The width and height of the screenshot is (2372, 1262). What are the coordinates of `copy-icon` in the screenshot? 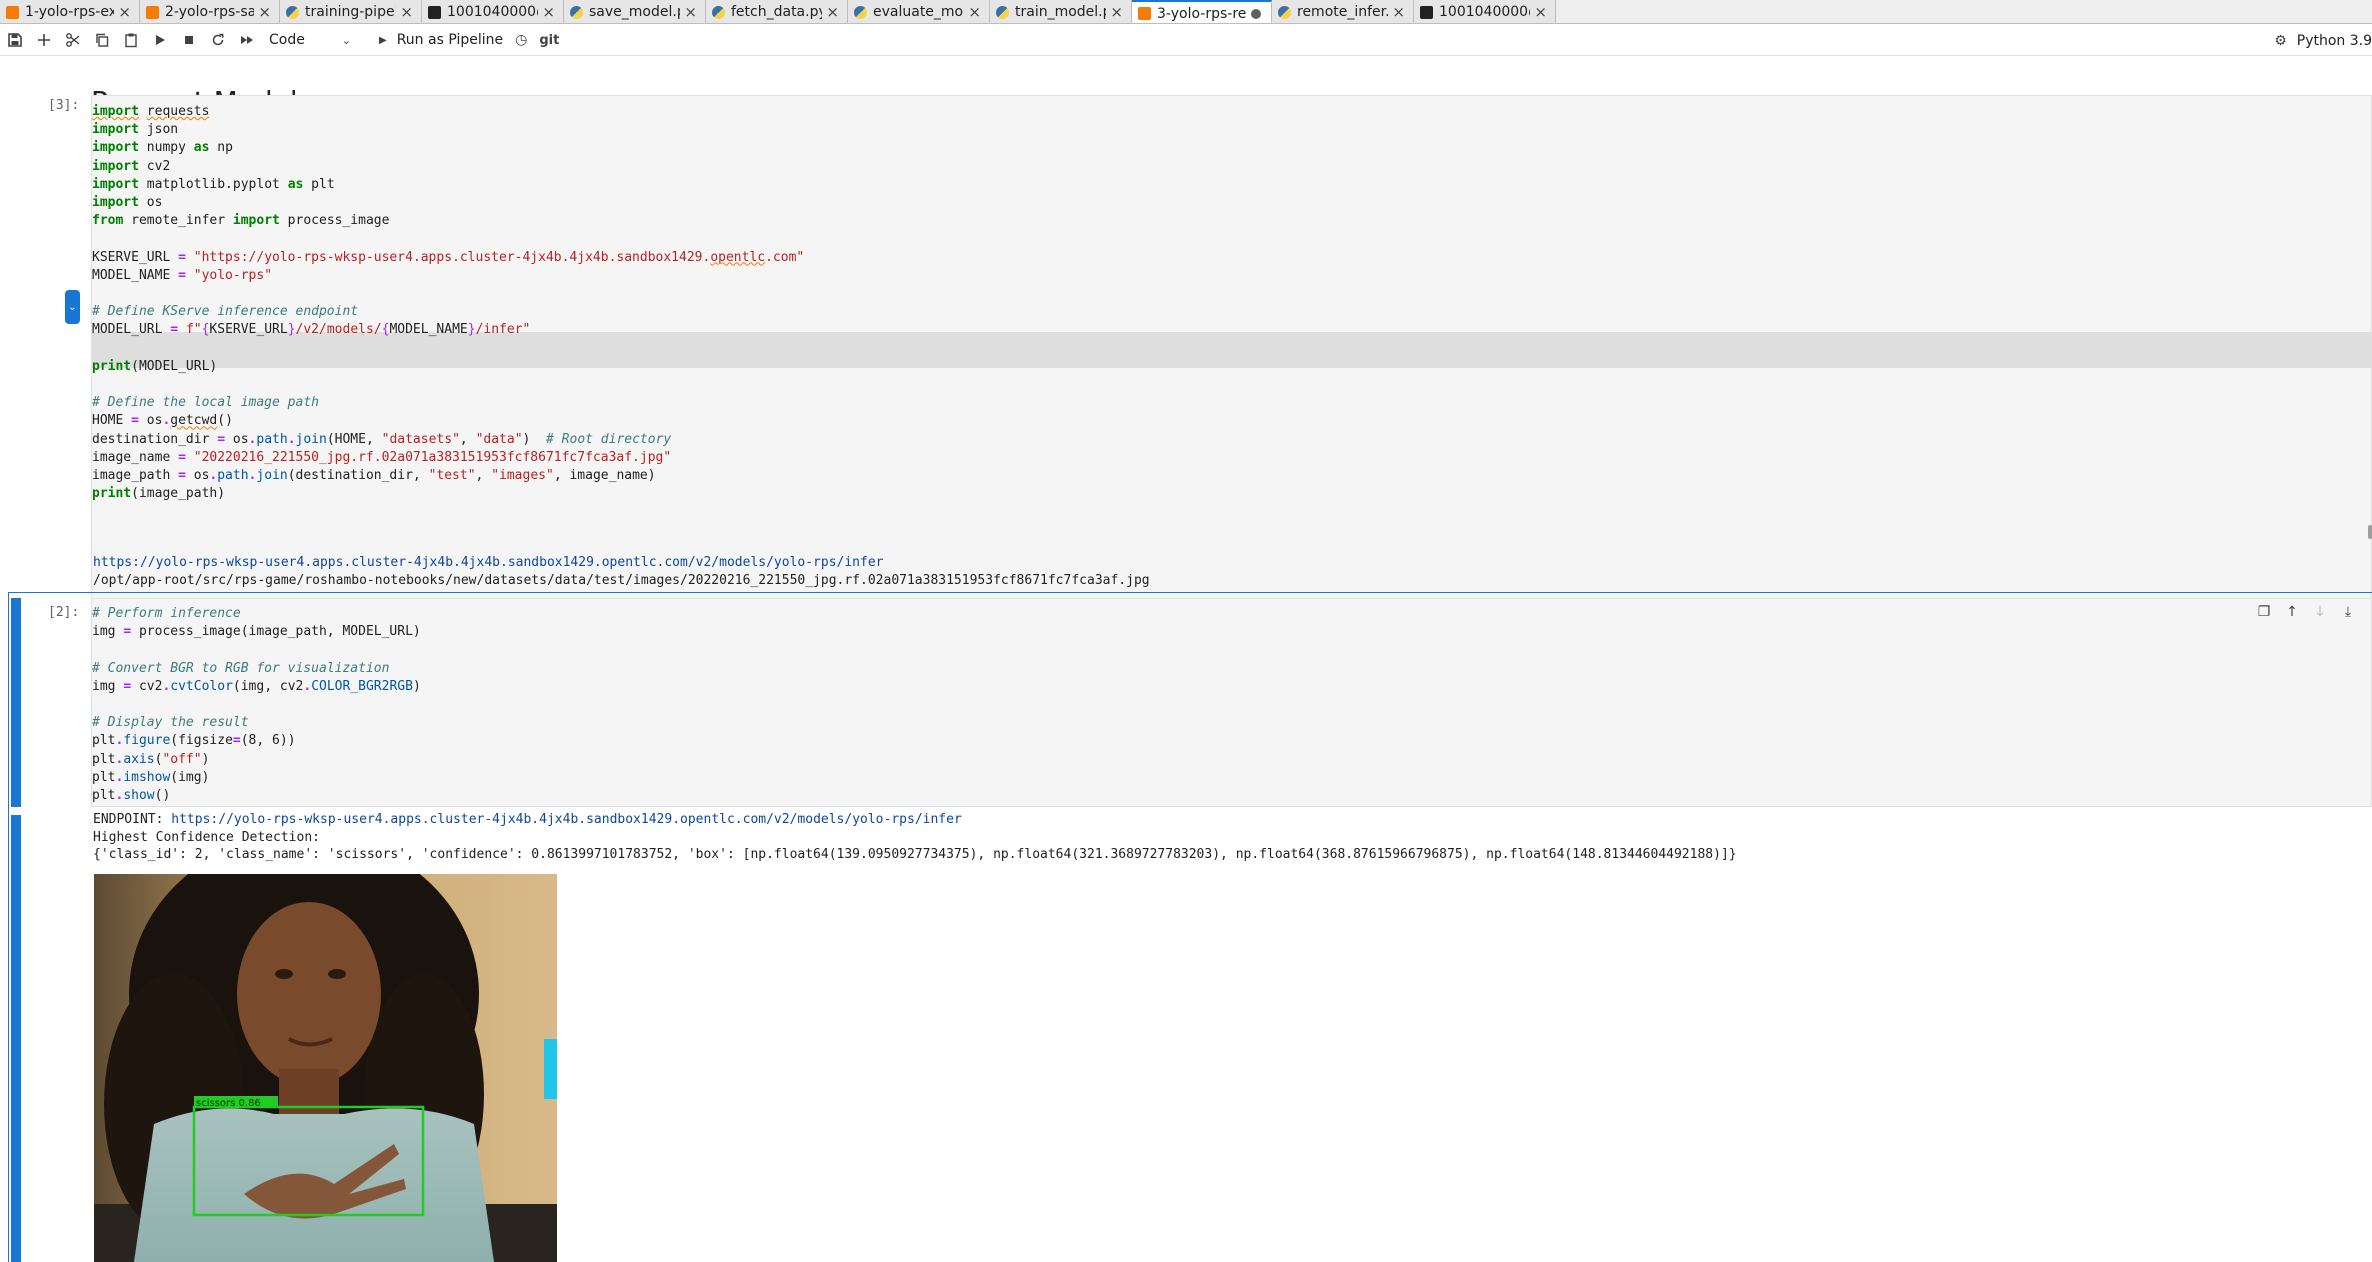 It's located at (101, 40).